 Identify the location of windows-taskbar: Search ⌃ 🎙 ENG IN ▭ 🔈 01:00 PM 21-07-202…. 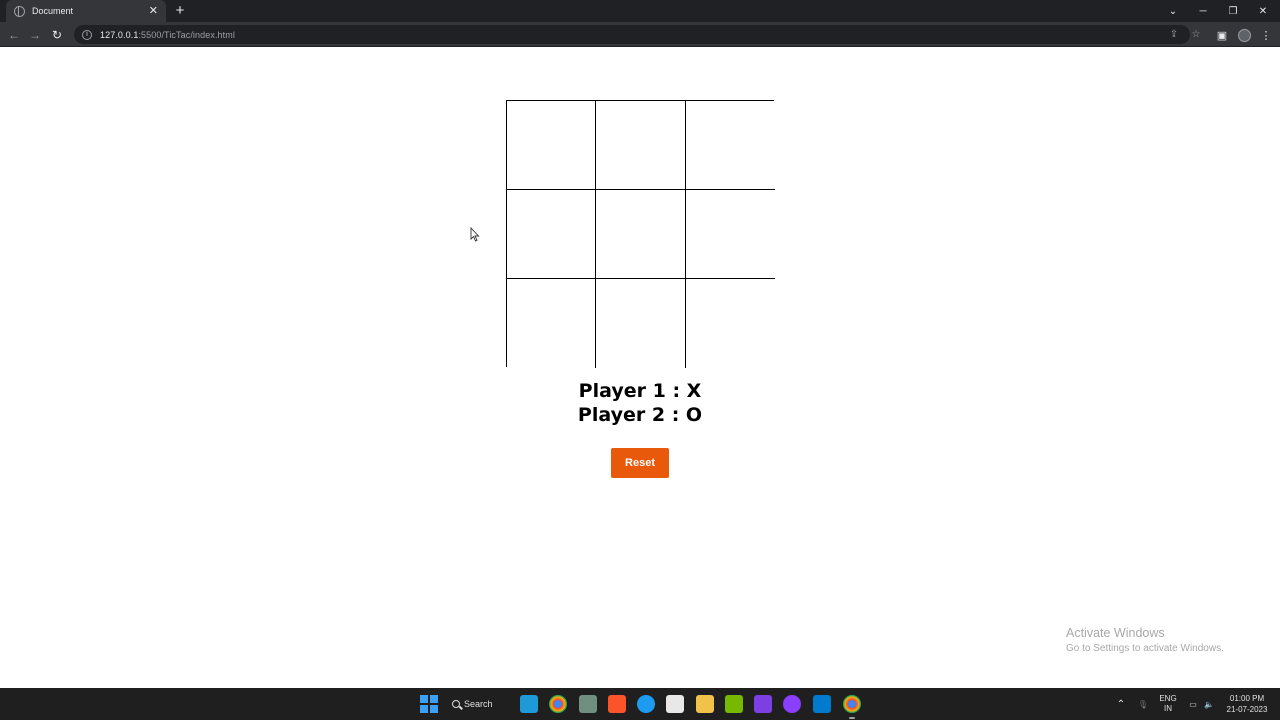
(640, 704).